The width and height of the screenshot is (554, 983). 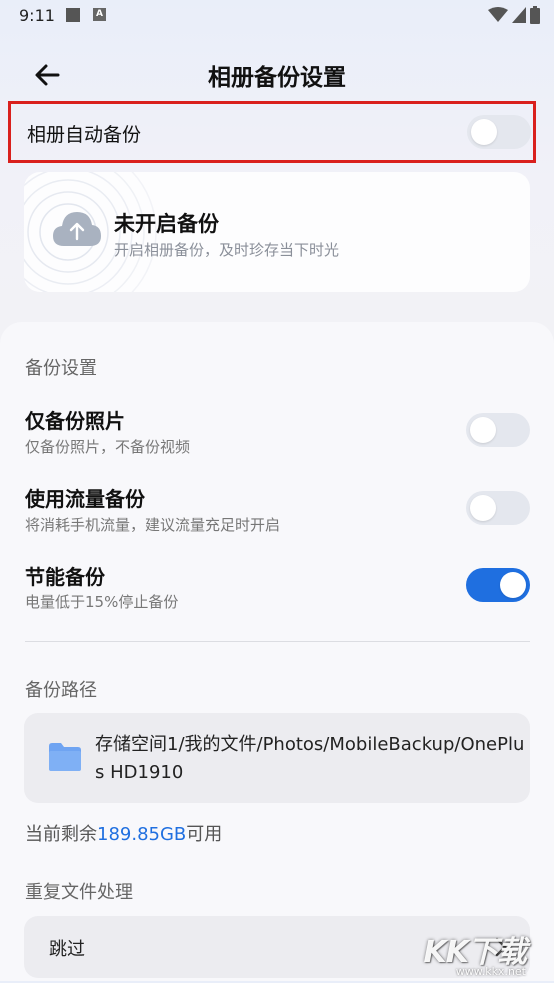 What do you see at coordinates (65, 577) in the screenshot?
I see `setting-title: 节能备份` at bounding box center [65, 577].